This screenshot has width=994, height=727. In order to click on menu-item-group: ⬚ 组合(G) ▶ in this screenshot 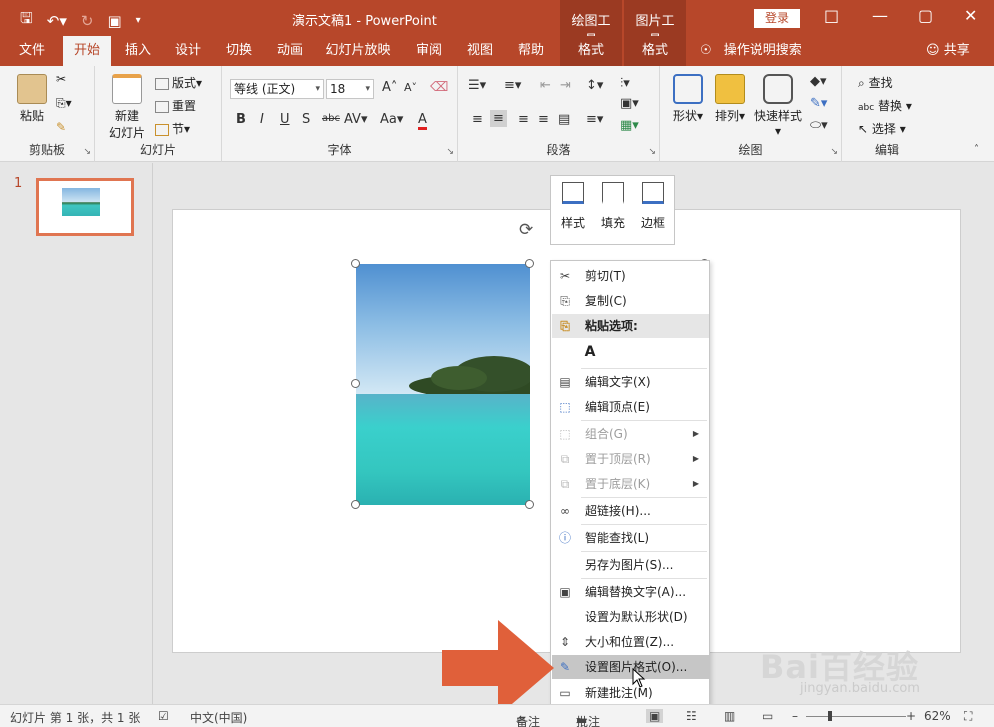, I will do `click(630, 434)`.